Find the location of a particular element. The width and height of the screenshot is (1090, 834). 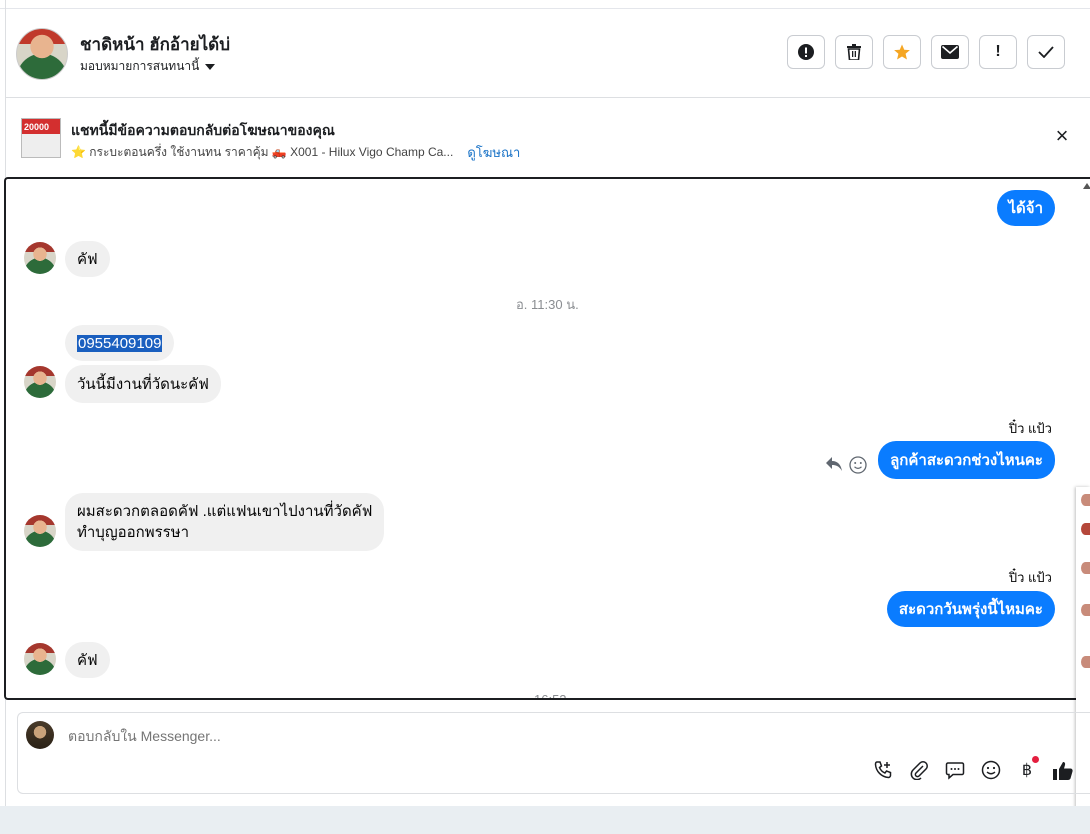

notification-dot is located at coordinates (1035, 759).